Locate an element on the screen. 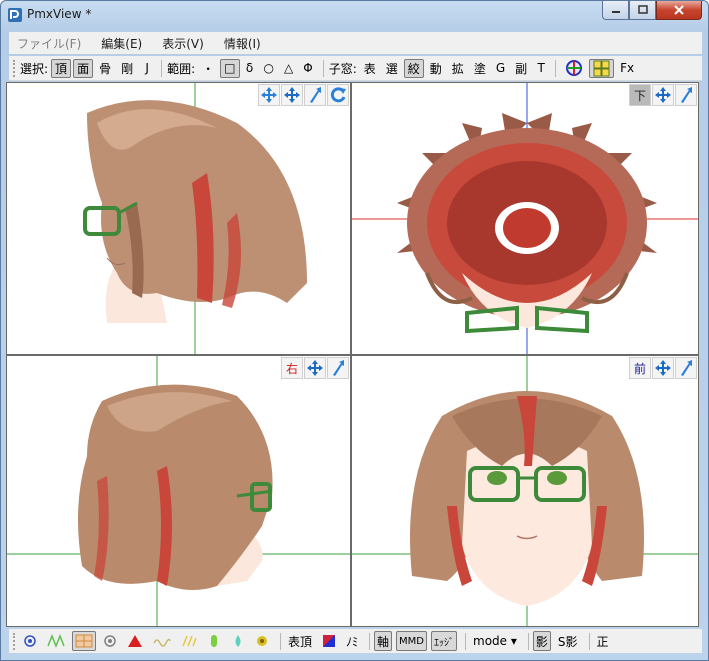 The width and height of the screenshot is (709, 661). color-swatch-button is located at coordinates (329, 641).